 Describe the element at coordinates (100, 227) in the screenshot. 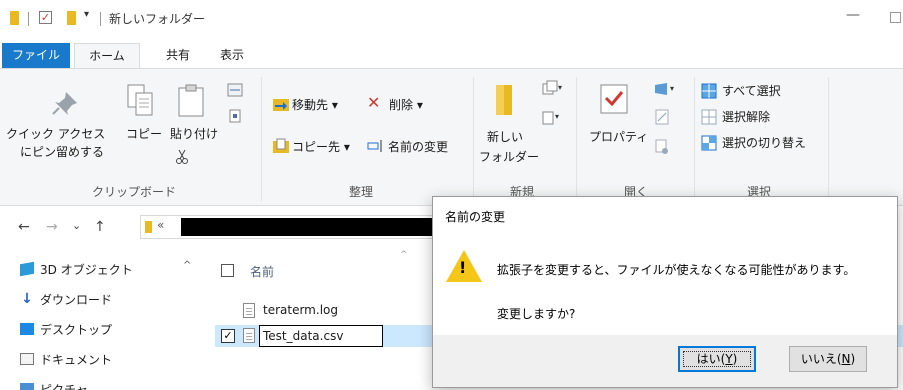

I see `up-button: ↑` at that location.